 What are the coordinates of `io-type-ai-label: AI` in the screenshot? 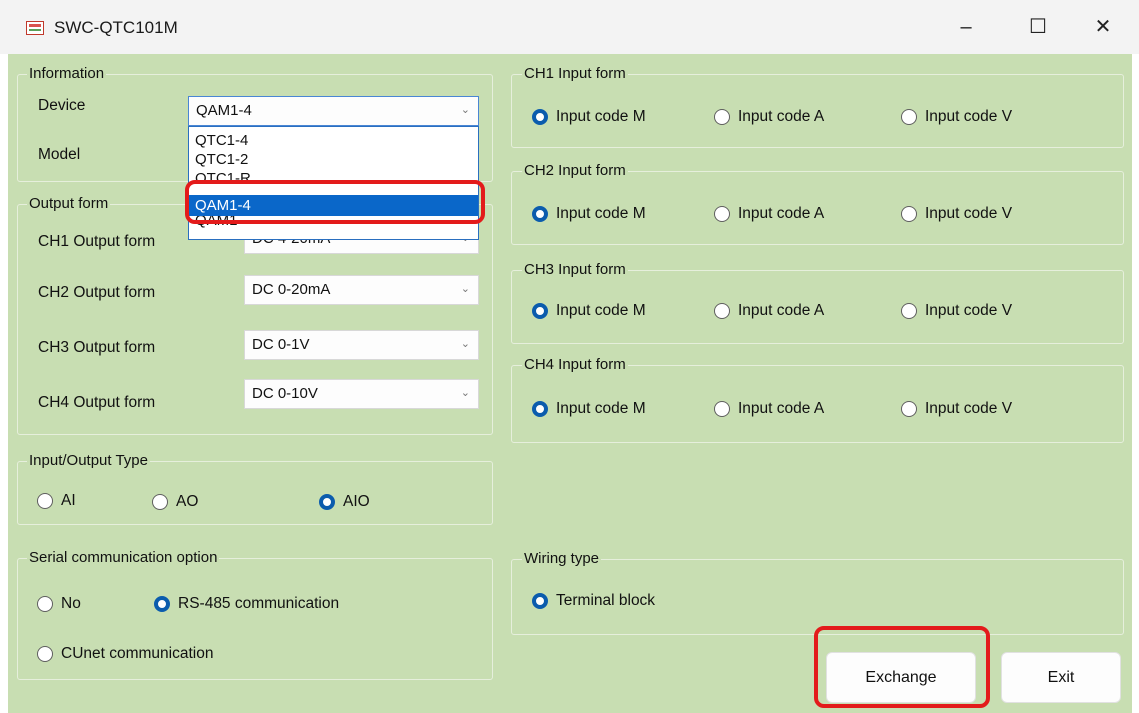 It's located at (68, 500).